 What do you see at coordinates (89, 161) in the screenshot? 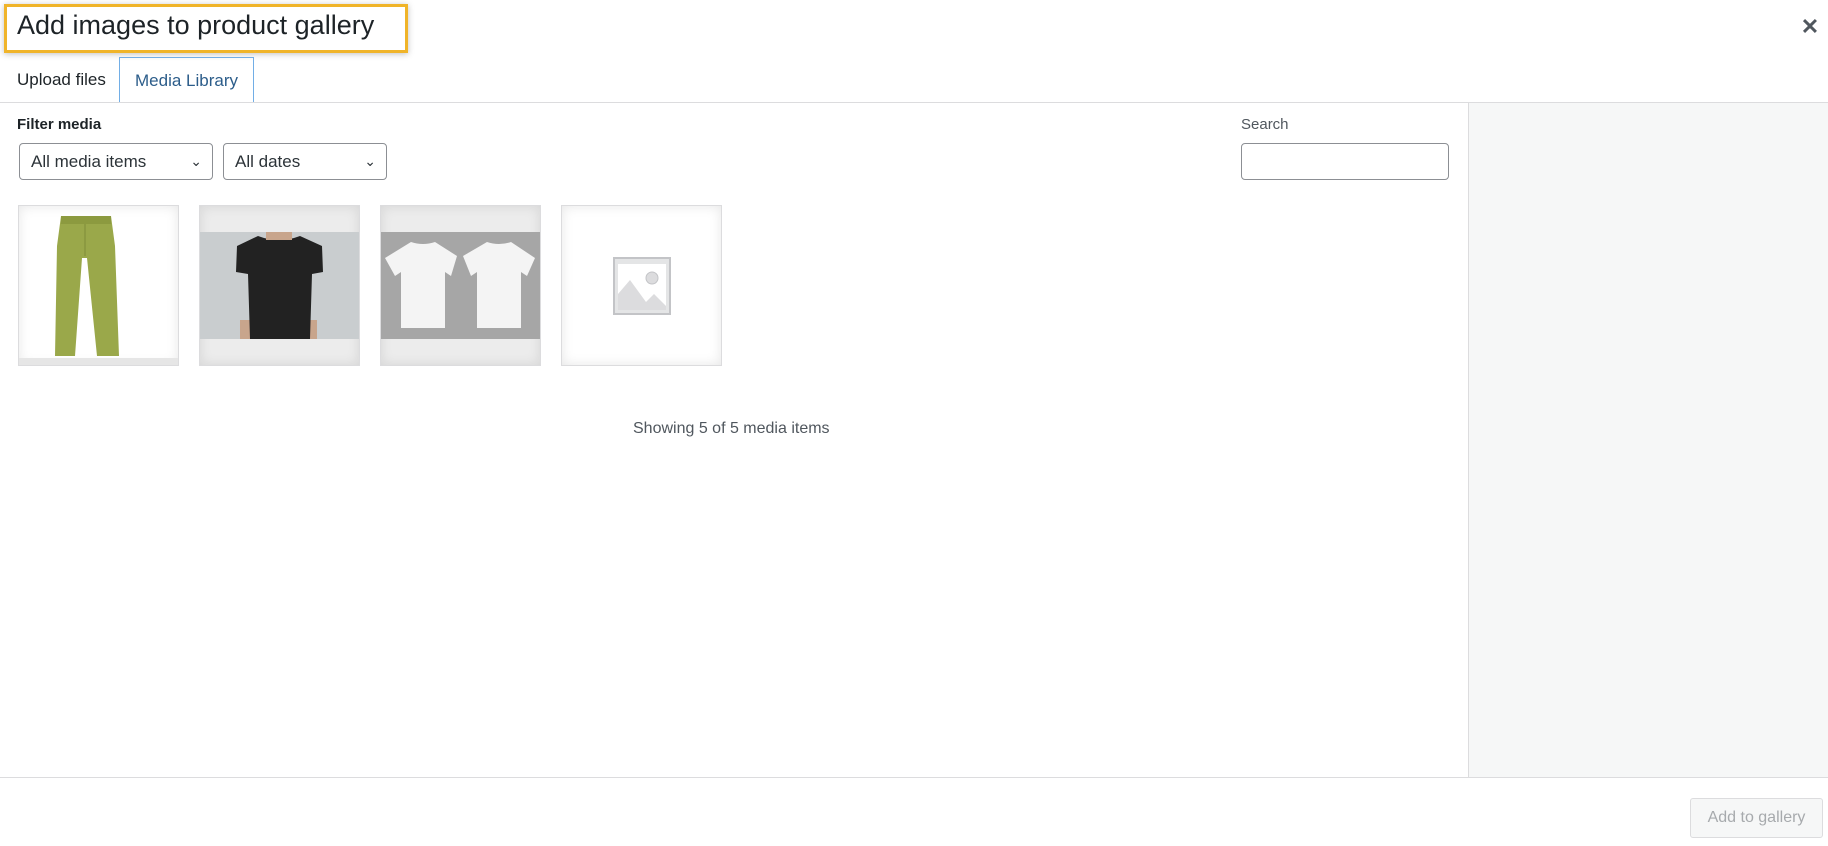
I see `media-type-value: All media items` at bounding box center [89, 161].